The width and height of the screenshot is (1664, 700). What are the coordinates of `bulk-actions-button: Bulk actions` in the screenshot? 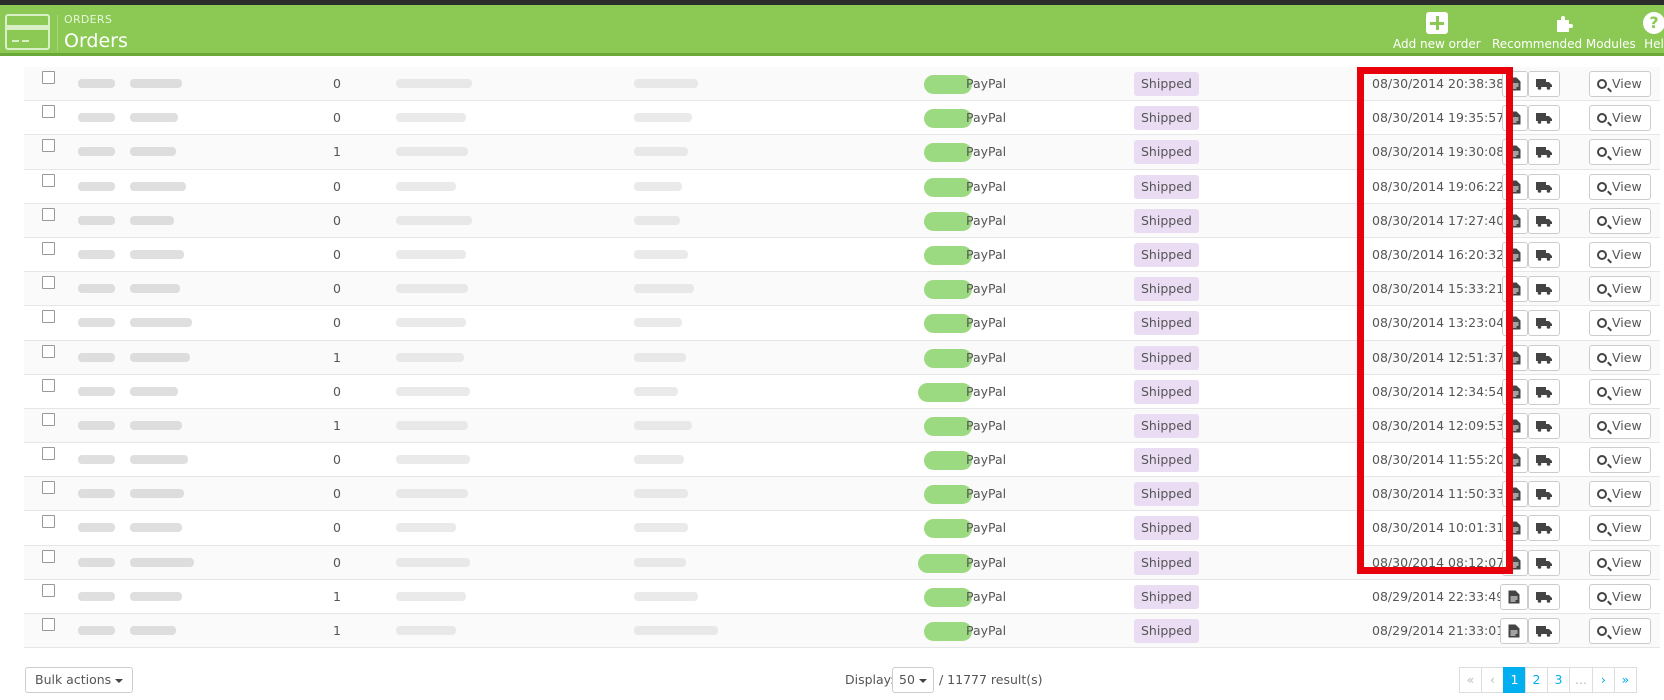 It's located at (79, 680).